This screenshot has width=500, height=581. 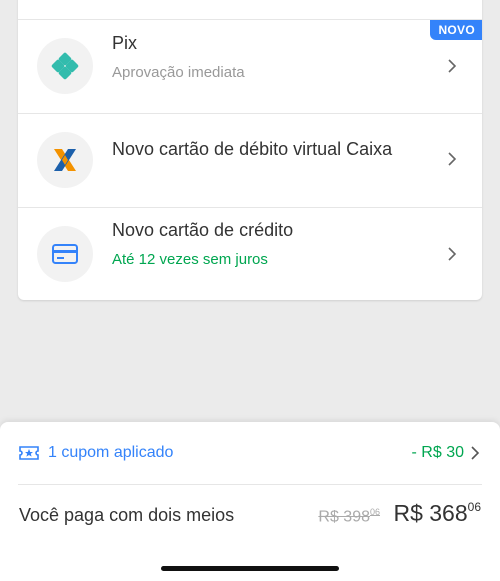 I want to click on discount-amount: - R$ 30, so click(x=437, y=452).